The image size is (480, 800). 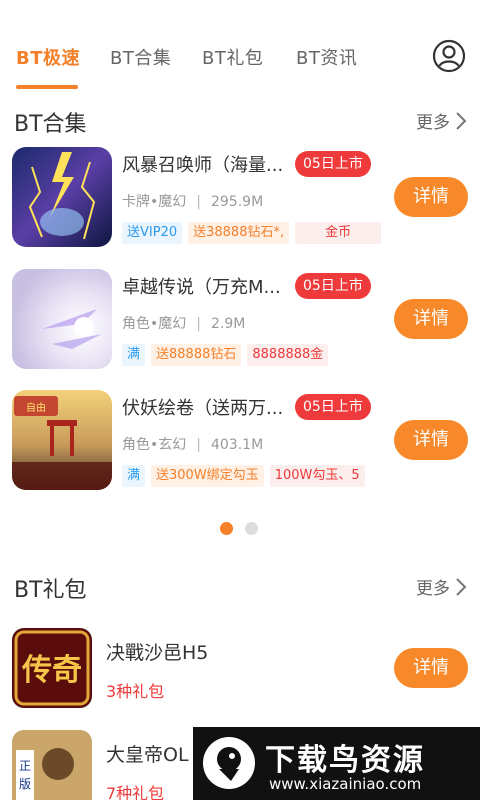 I want to click on bird-logo-icon, so click(x=229, y=763).